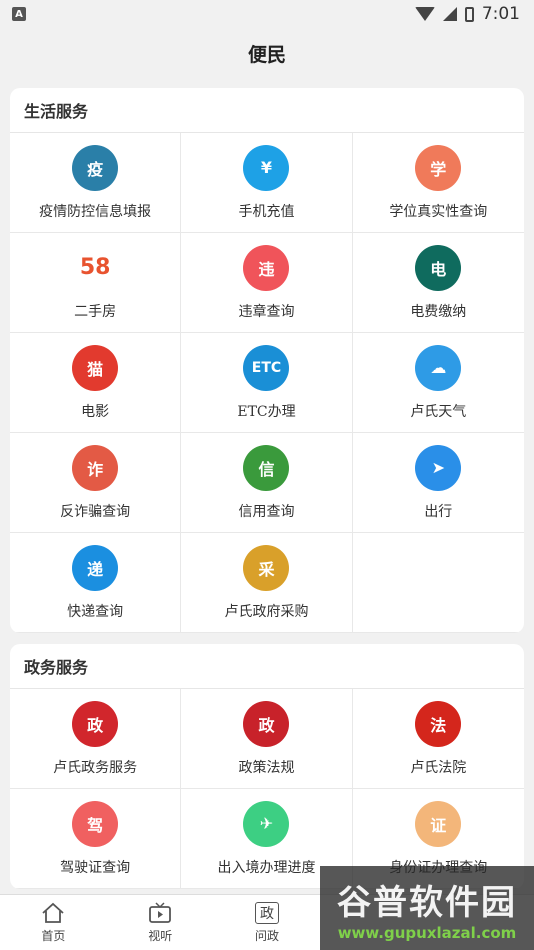 The height and width of the screenshot is (950, 534). What do you see at coordinates (266, 567) in the screenshot?
I see `government-procurement-icon: 采` at bounding box center [266, 567].